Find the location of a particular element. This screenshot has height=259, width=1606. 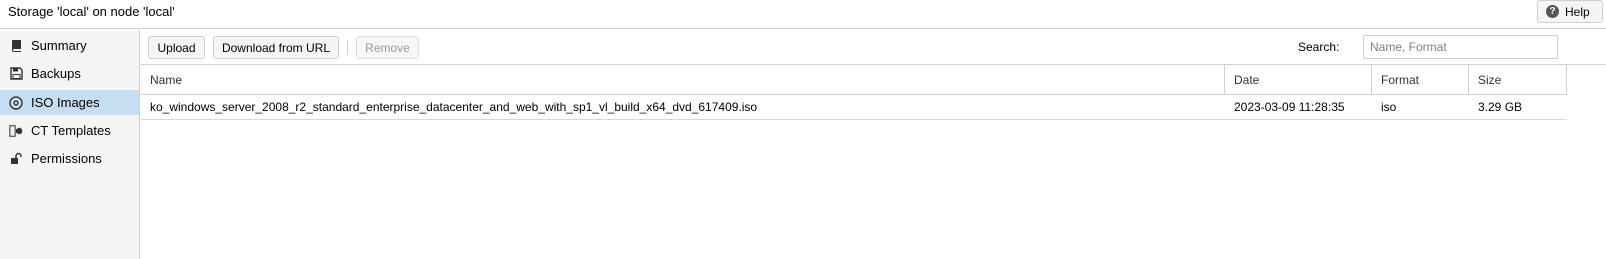

sidebar-item-permissions: Permissions is located at coordinates (69, 158).